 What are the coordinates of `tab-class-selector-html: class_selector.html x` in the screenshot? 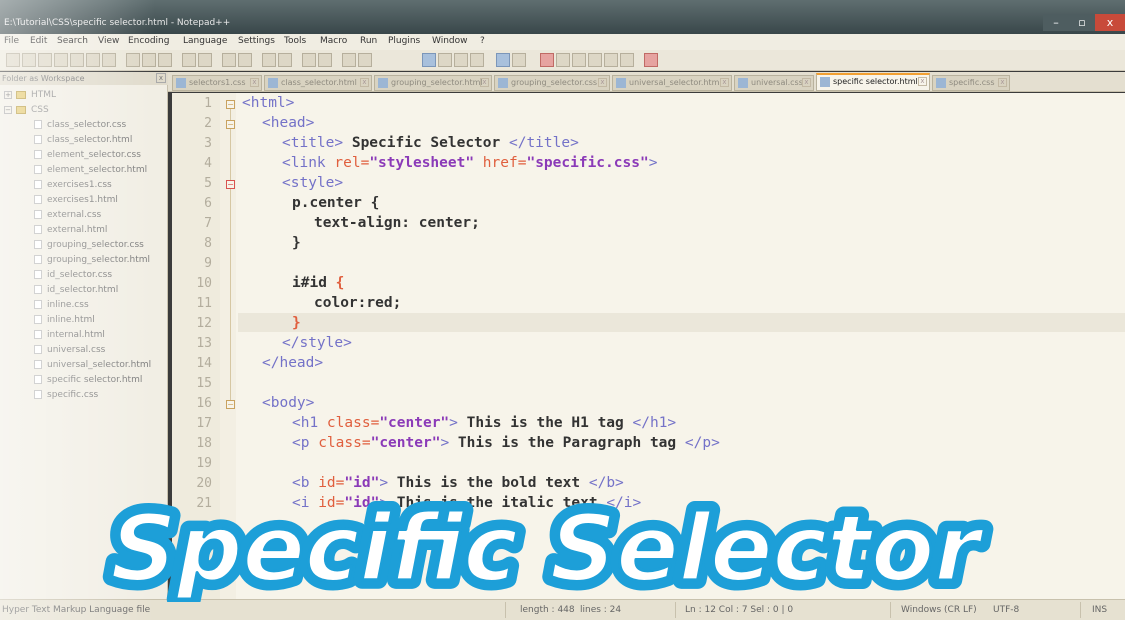 It's located at (318, 83).